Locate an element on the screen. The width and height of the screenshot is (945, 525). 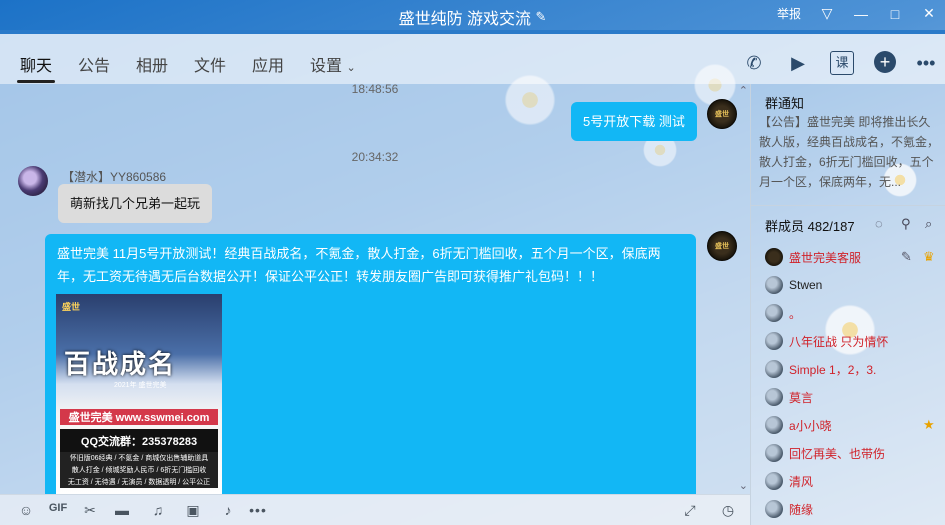
member-name: a小小晓 is located at coordinates (810, 425).